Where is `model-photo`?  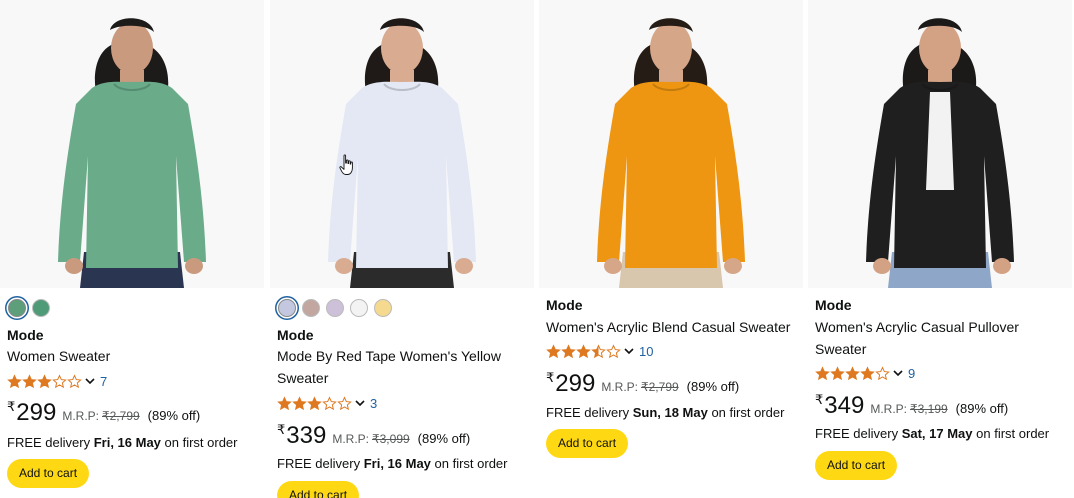 model-photo is located at coordinates (940, 144).